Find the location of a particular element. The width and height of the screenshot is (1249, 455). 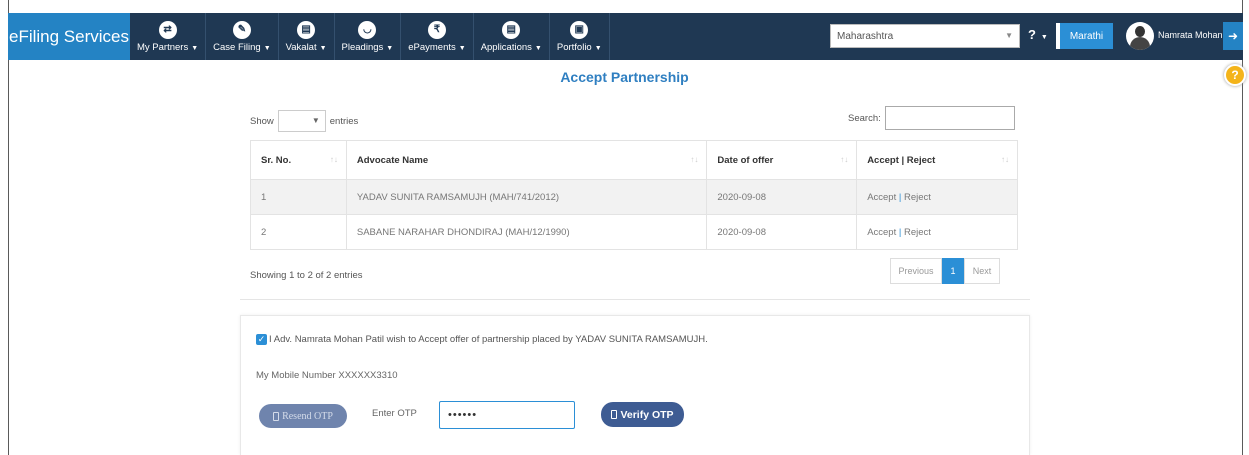

menu-epayments: ₹ ePayments ▼ is located at coordinates (437, 36).